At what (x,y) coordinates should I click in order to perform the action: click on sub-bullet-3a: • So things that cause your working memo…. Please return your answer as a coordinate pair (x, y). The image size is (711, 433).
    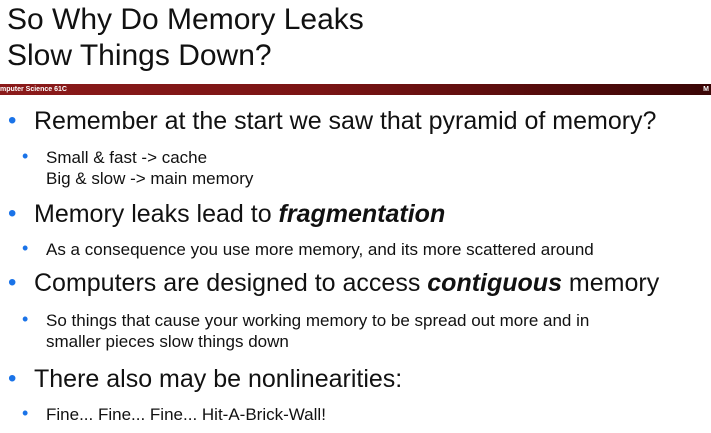
    Looking at the image, I should click on (306, 320).